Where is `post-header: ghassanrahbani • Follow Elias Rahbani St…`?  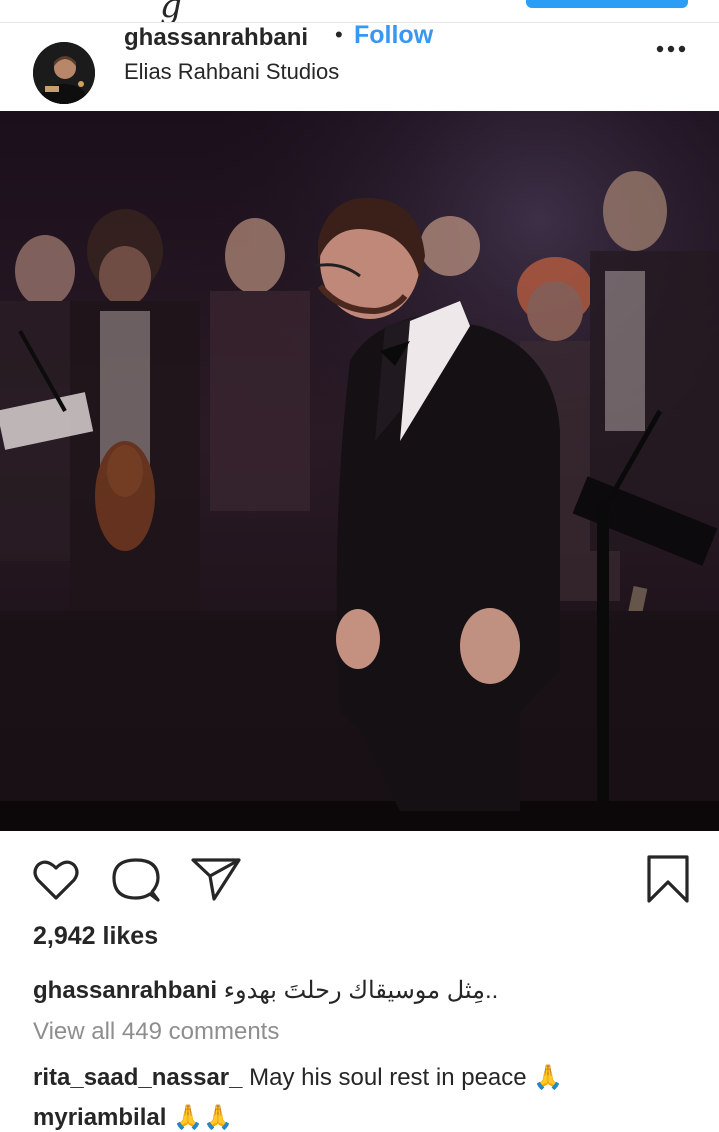 post-header: ghassanrahbani • Follow Elias Rahbani St… is located at coordinates (359, 65).